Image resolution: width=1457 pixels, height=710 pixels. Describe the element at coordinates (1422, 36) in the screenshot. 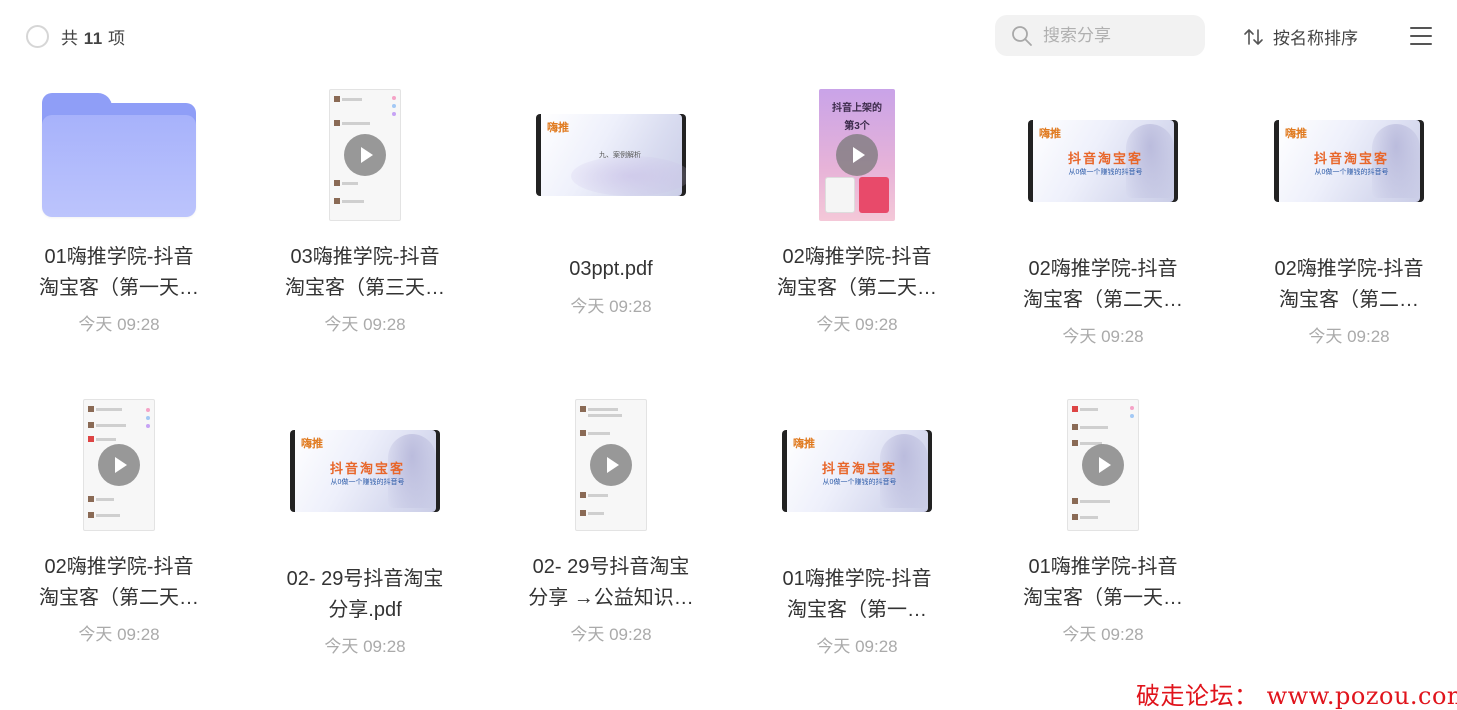

I see `hamburger-menu-icon` at that location.